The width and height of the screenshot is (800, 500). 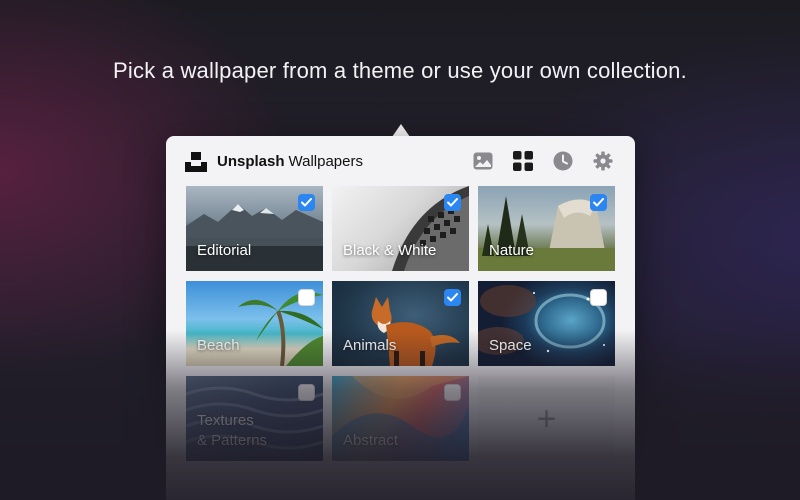 I want to click on app-title: Unsplash Wallpapers, so click(x=290, y=161).